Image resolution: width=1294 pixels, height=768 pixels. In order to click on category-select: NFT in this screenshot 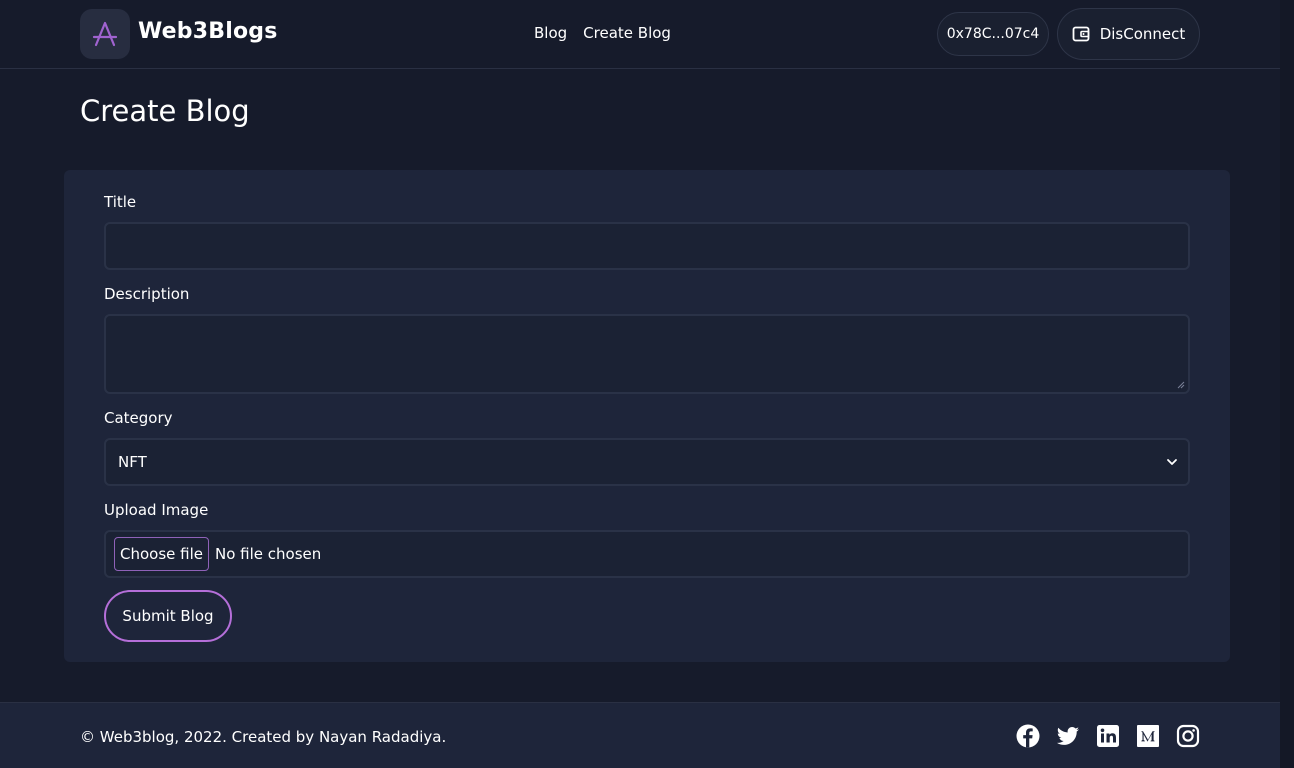, I will do `click(647, 462)`.